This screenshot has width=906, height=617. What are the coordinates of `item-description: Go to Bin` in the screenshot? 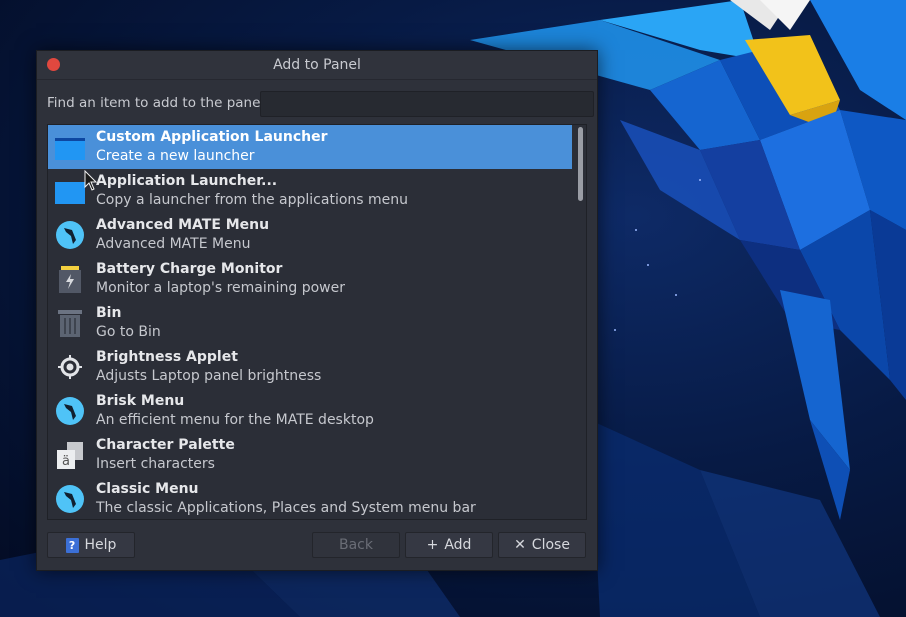 It's located at (128, 332).